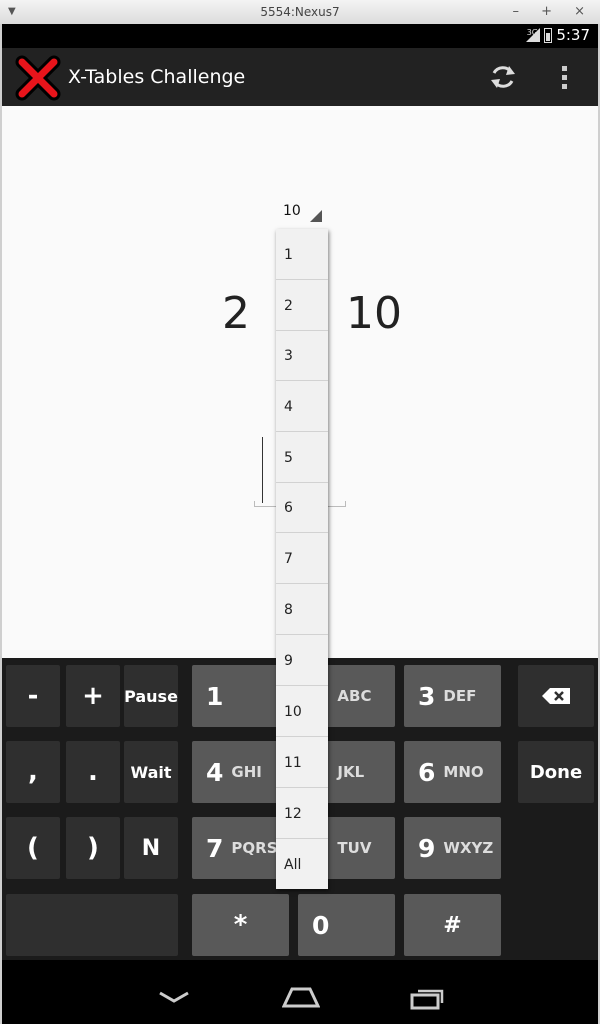 This screenshot has height=1024, width=600. Describe the element at coordinates (262, 470) in the screenshot. I see `text-cursor` at that location.